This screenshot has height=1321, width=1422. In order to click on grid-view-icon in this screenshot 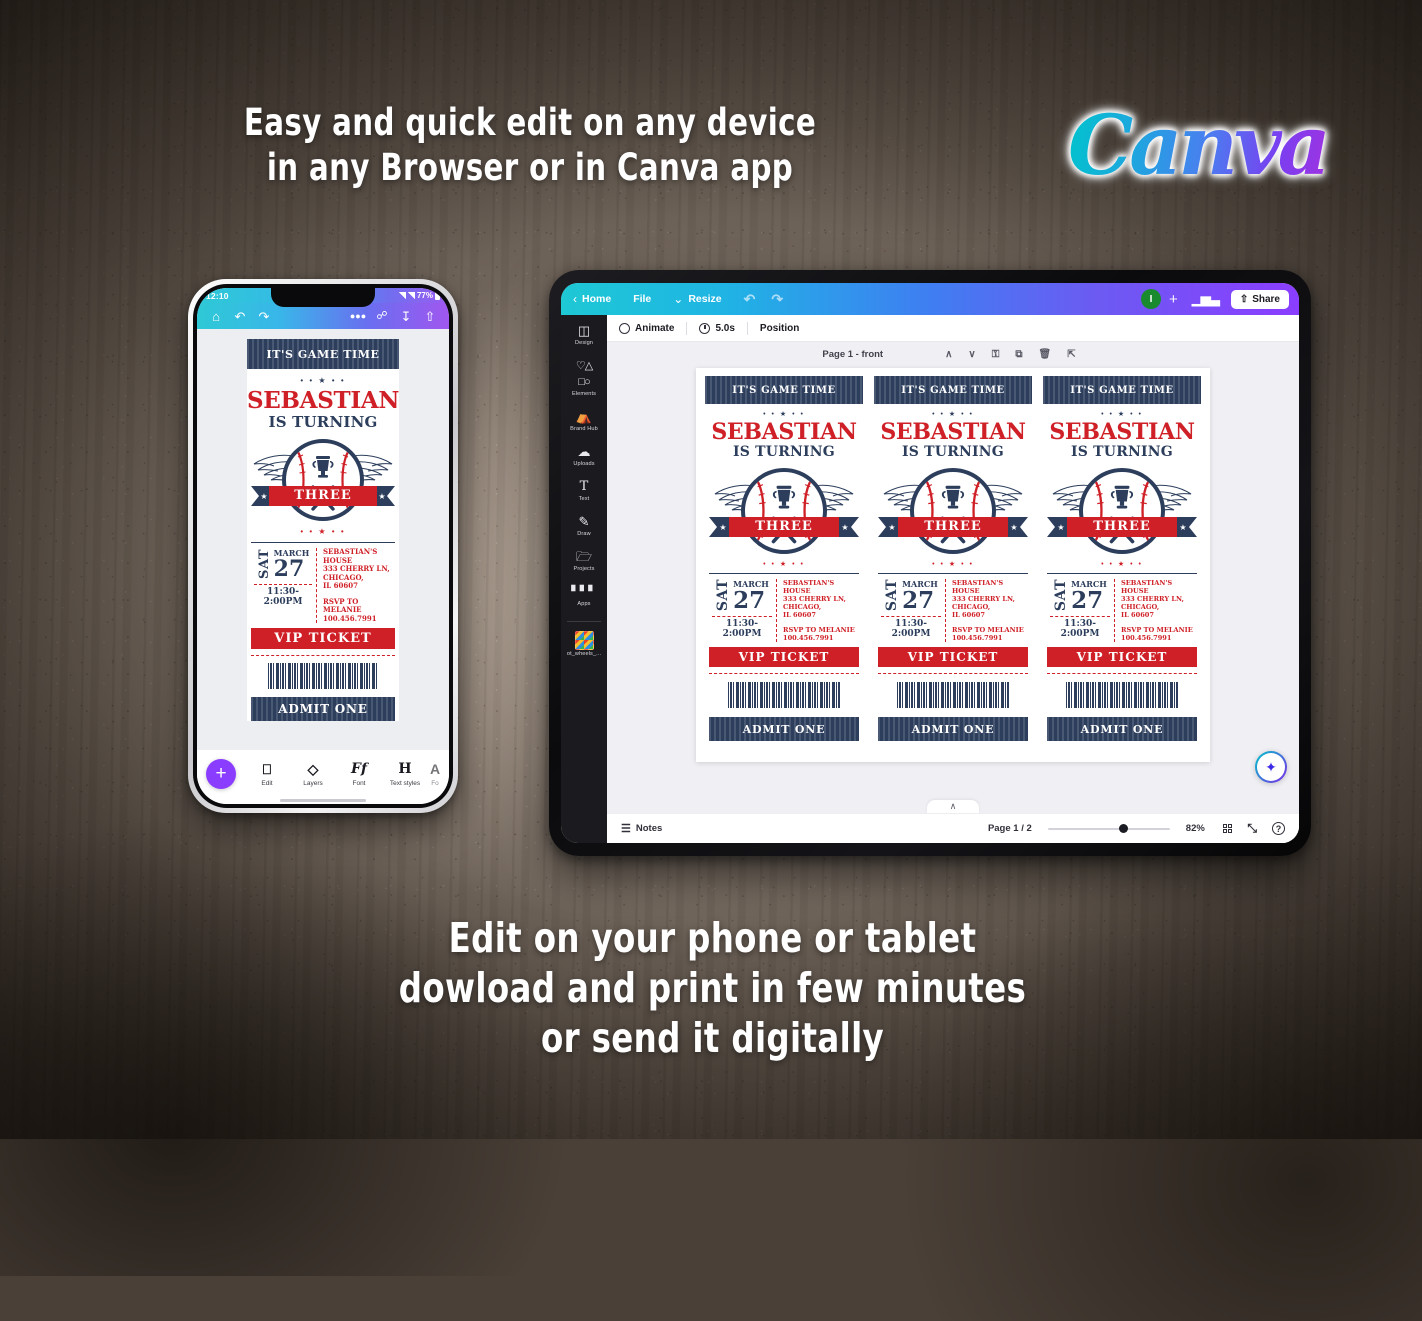, I will do `click(1227, 828)`.